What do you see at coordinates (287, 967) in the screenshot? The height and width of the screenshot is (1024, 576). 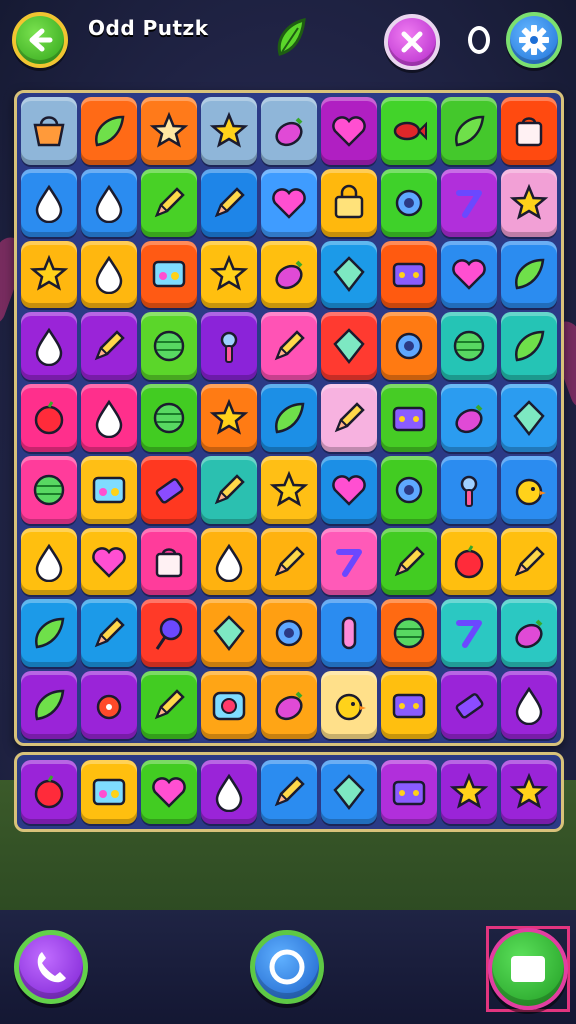 I see `center-action-button` at bounding box center [287, 967].